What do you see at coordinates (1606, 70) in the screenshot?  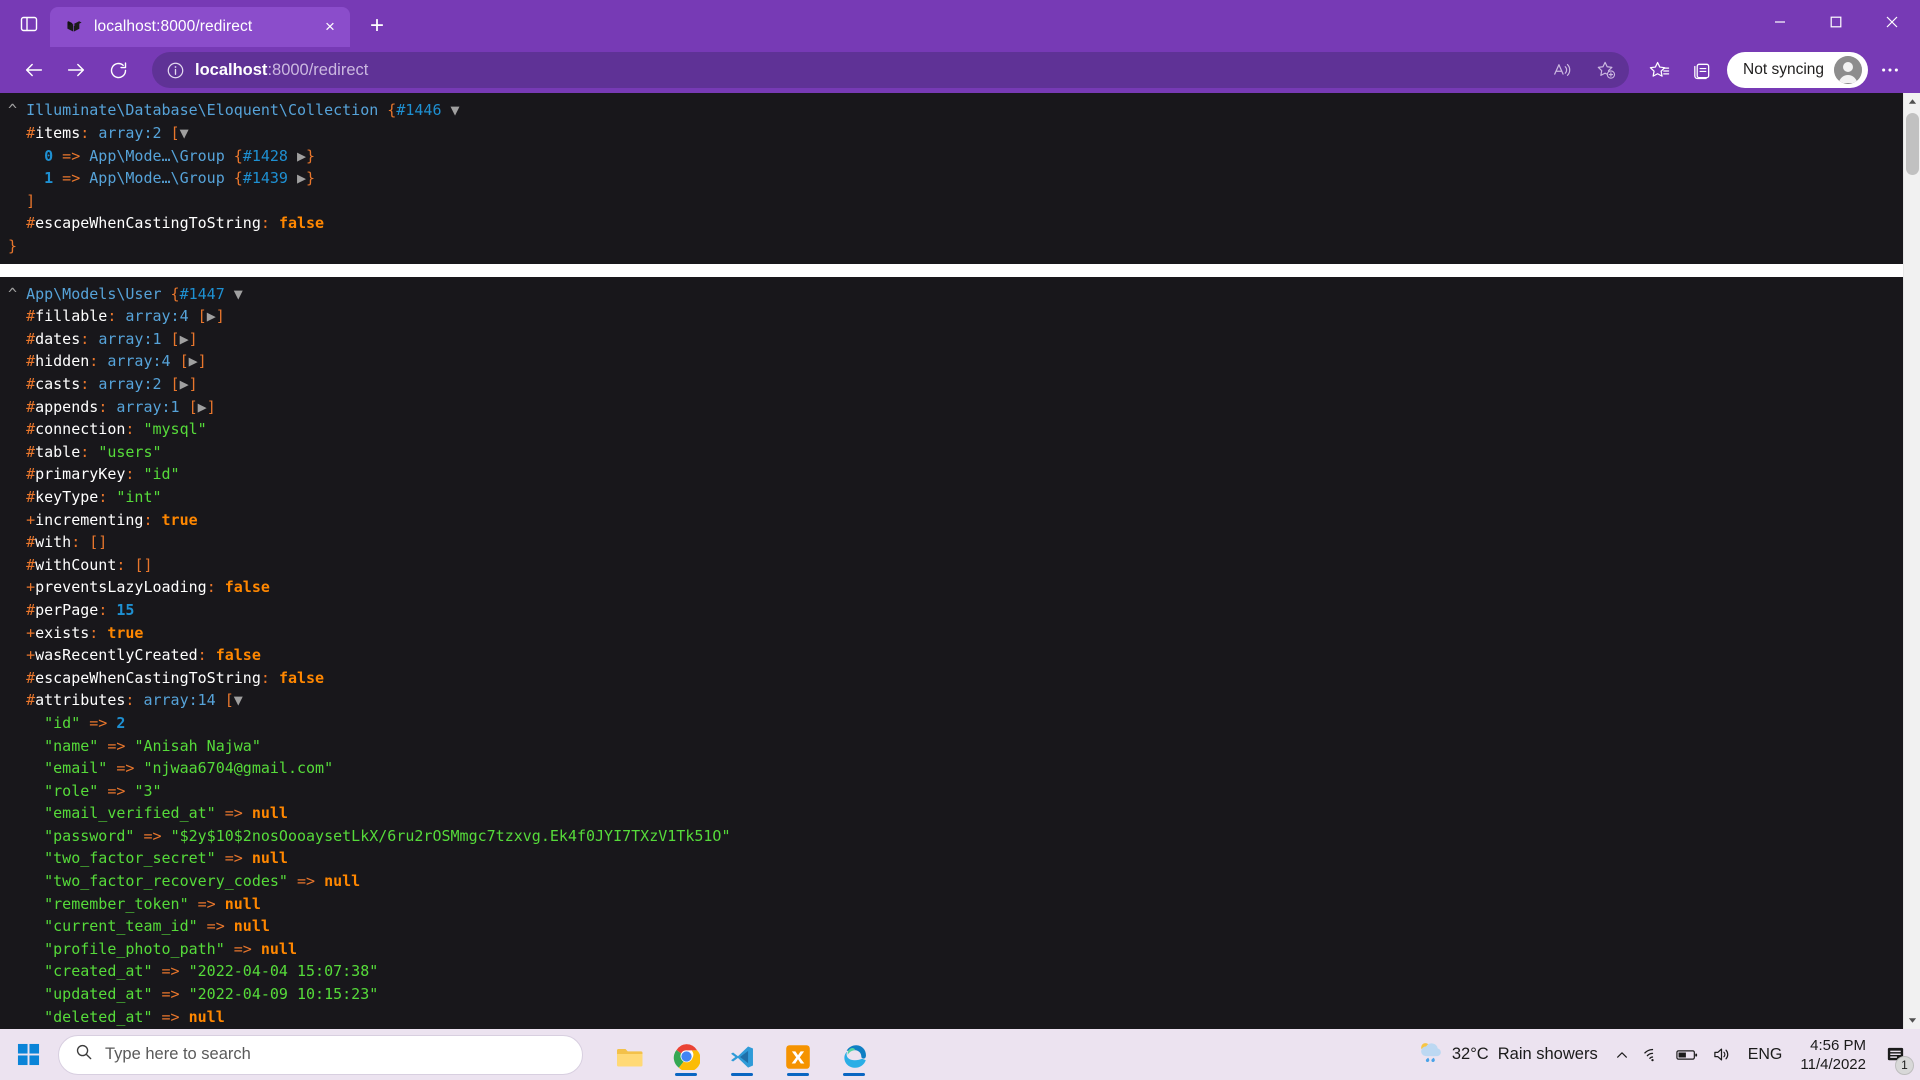 I see `add-favorite-icon` at bounding box center [1606, 70].